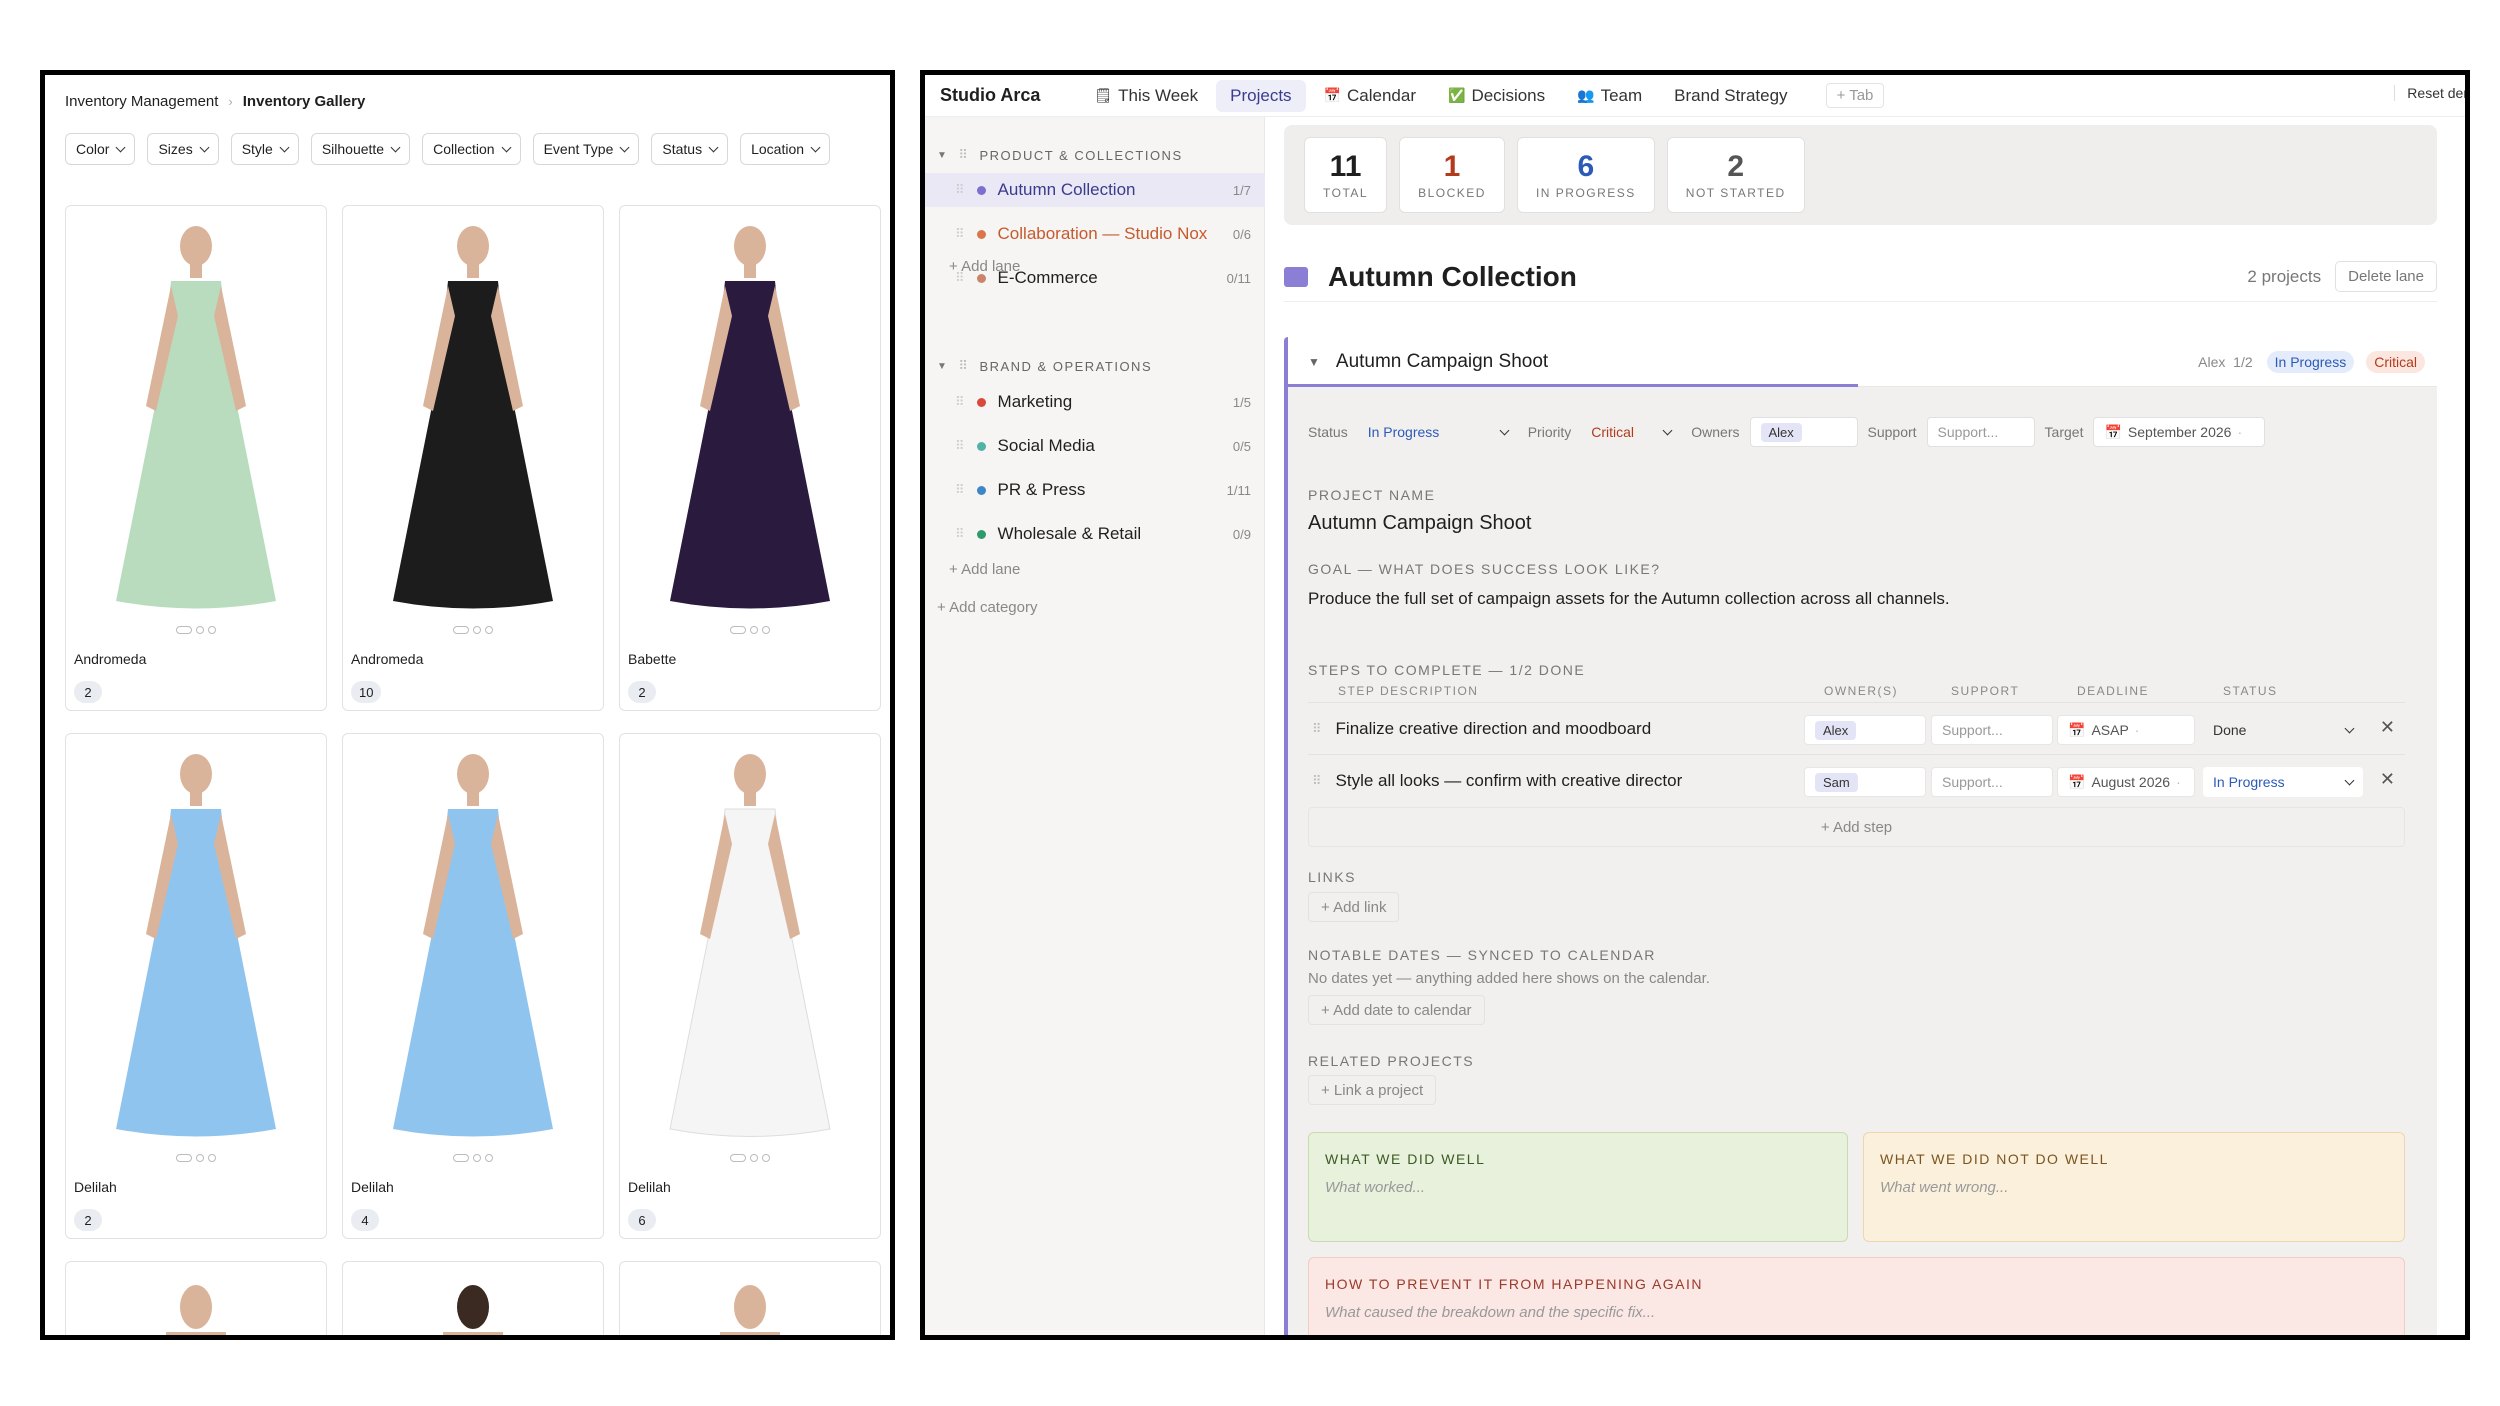 Image resolution: width=2500 pixels, height=1406 pixels. Describe the element at coordinates (750, 458) in the screenshot. I see `product-card: Babette 2` at that location.